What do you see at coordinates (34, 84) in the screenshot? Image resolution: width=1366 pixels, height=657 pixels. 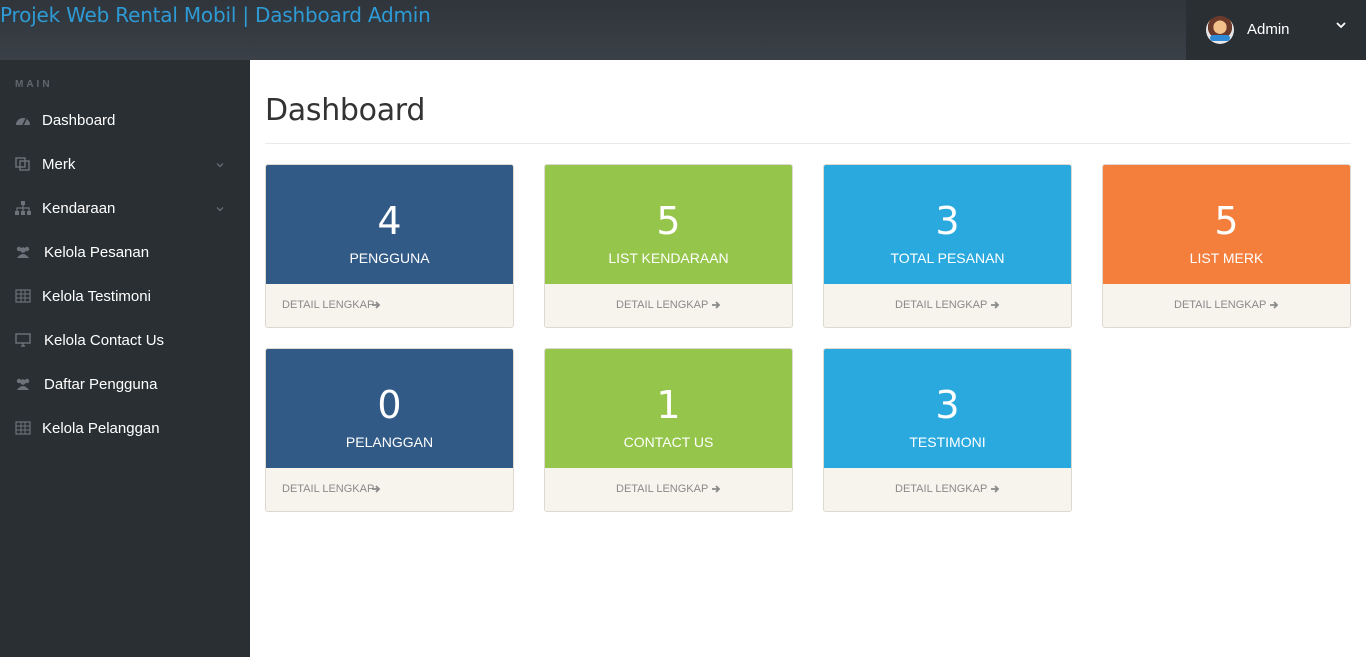 I see `sidebar-heading: MAIN` at bounding box center [34, 84].